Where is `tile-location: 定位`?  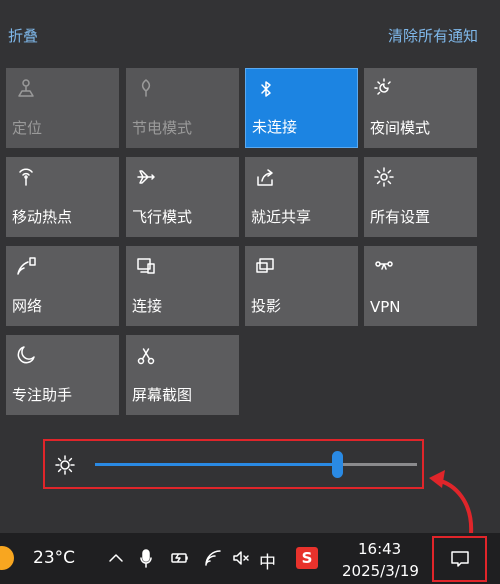 tile-location: 定位 is located at coordinates (62, 108).